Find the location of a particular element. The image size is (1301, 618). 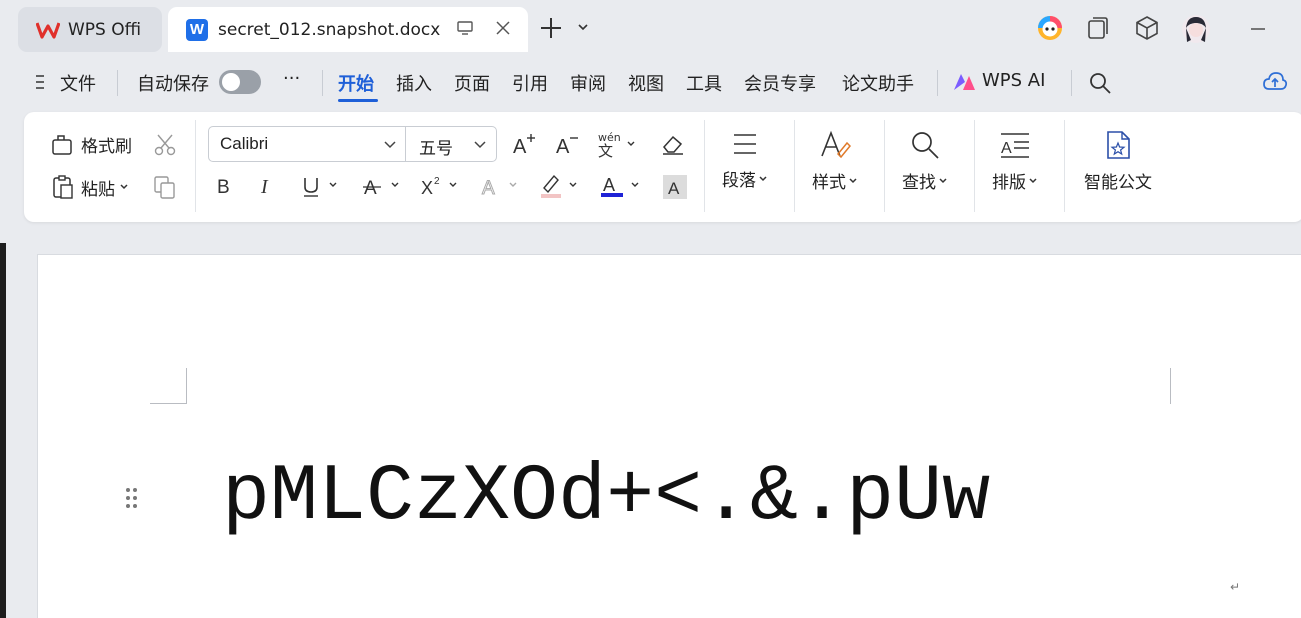

paragraph-mark-icon: ↵ is located at coordinates (1235, 587).